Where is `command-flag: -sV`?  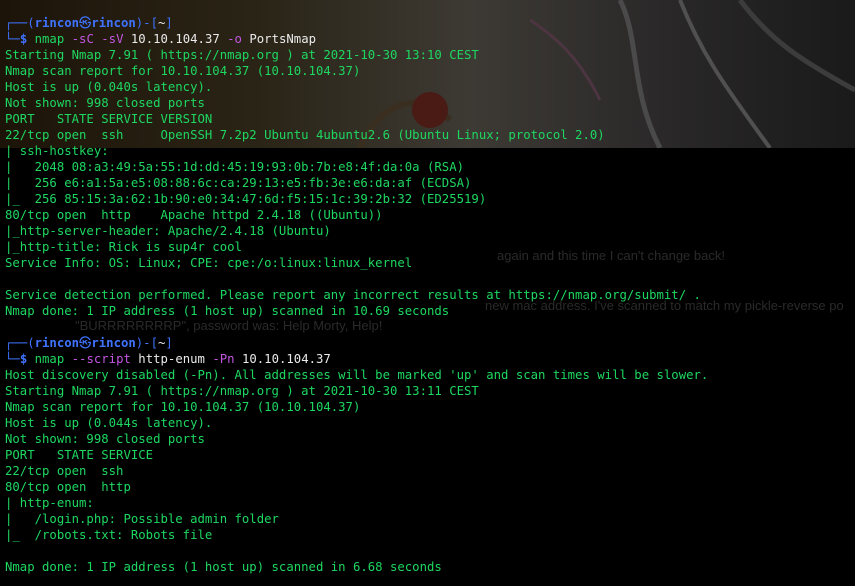 command-flag: -sV is located at coordinates (116, 39).